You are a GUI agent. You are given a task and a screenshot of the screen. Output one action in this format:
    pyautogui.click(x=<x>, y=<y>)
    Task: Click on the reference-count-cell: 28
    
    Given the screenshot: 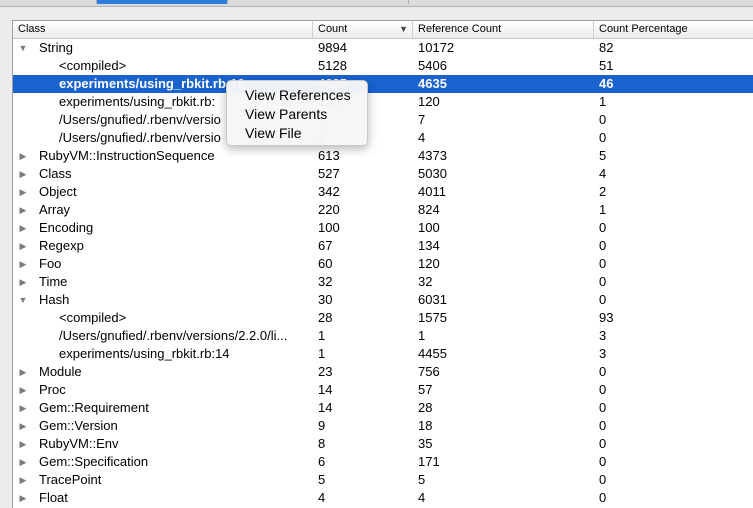 What is the action you would take?
    pyautogui.click(x=425, y=407)
    